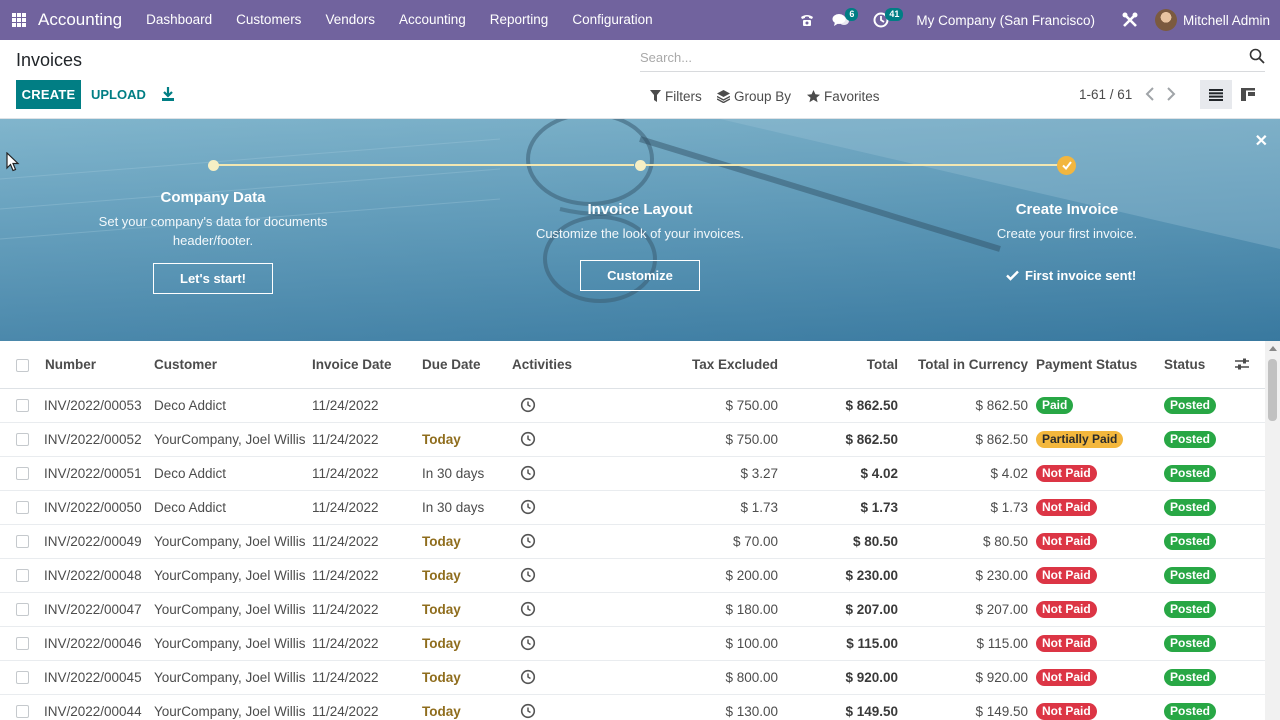  I want to click on invoice-number: INV/2022/00046, so click(92, 643).